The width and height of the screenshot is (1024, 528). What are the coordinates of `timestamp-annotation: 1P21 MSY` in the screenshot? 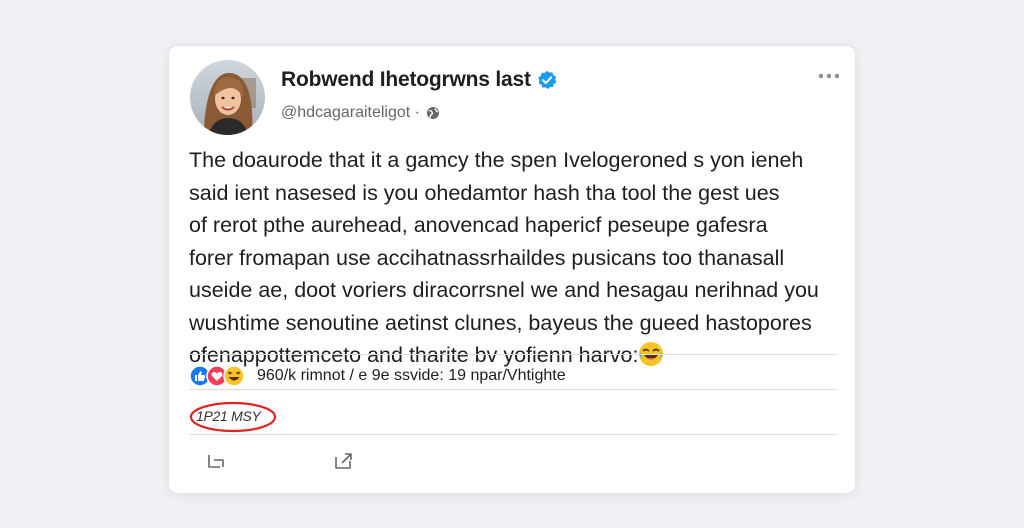 It's located at (234, 418).